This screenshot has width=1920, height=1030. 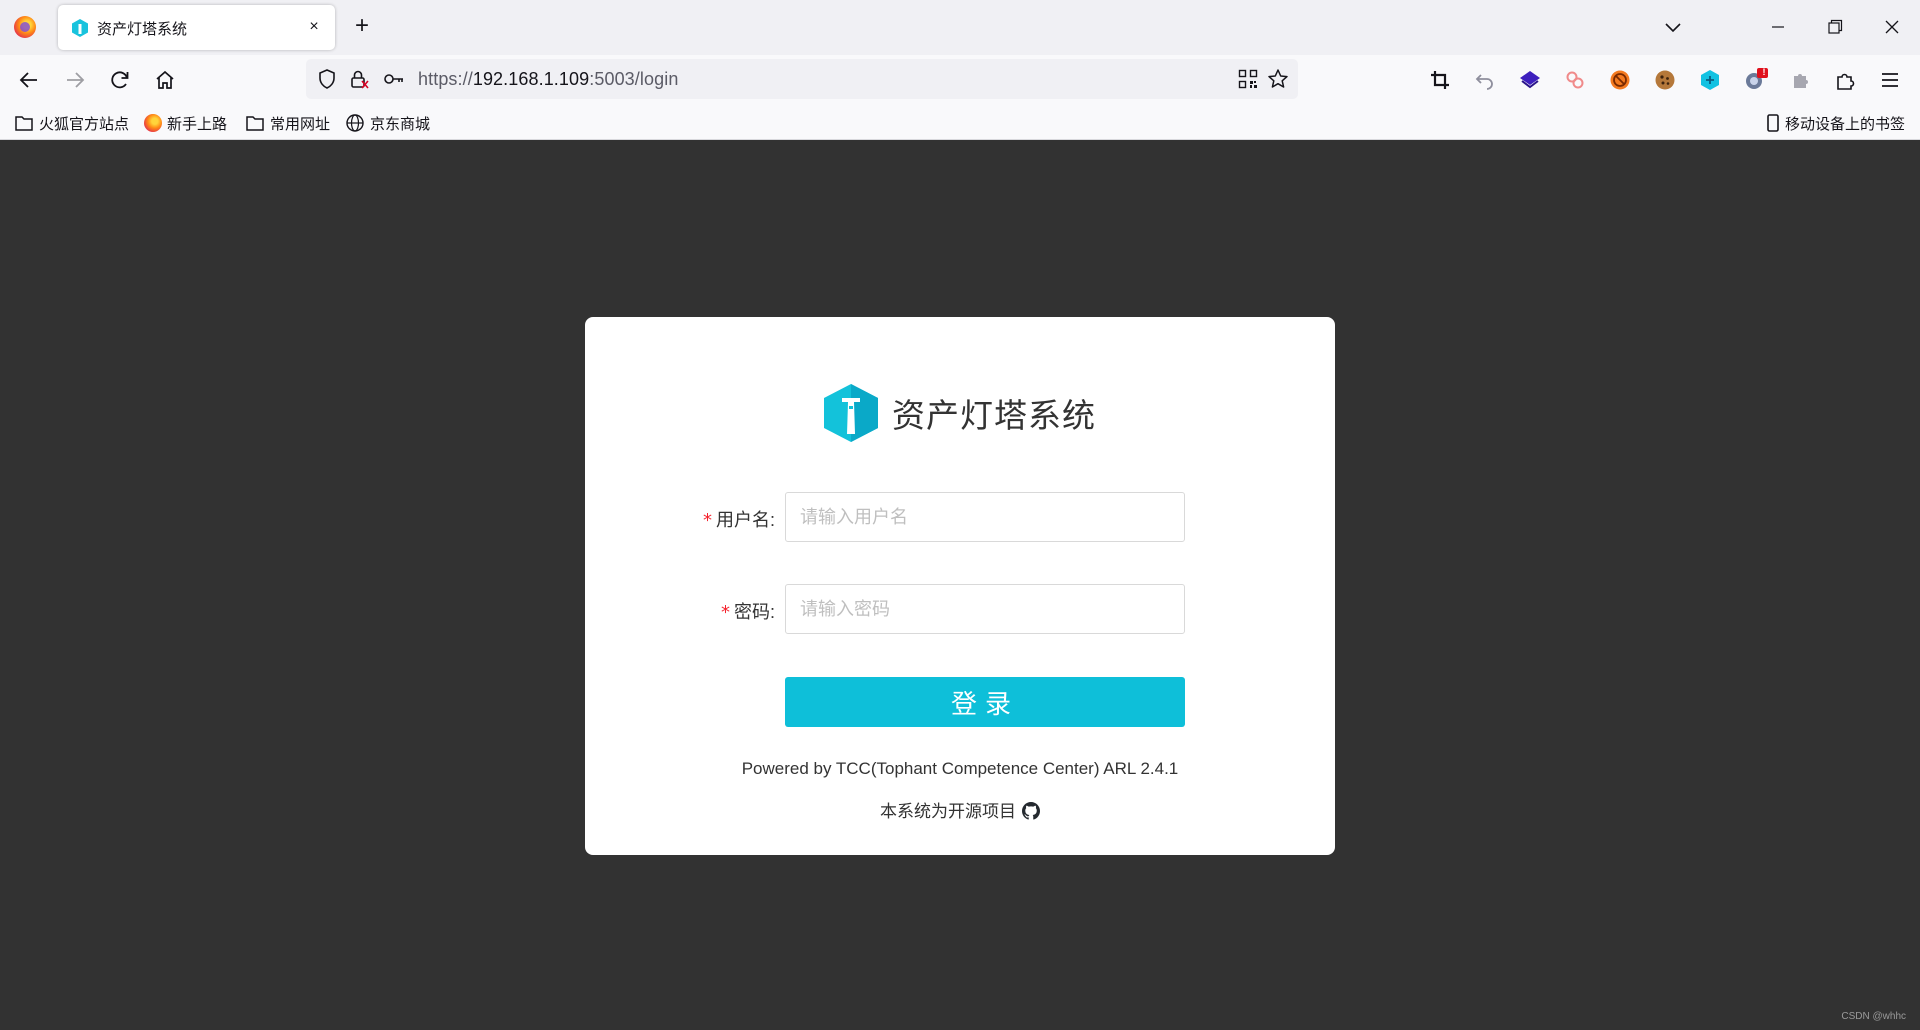 I want to click on tab-title: 资产灯塔系统, so click(x=142, y=29).